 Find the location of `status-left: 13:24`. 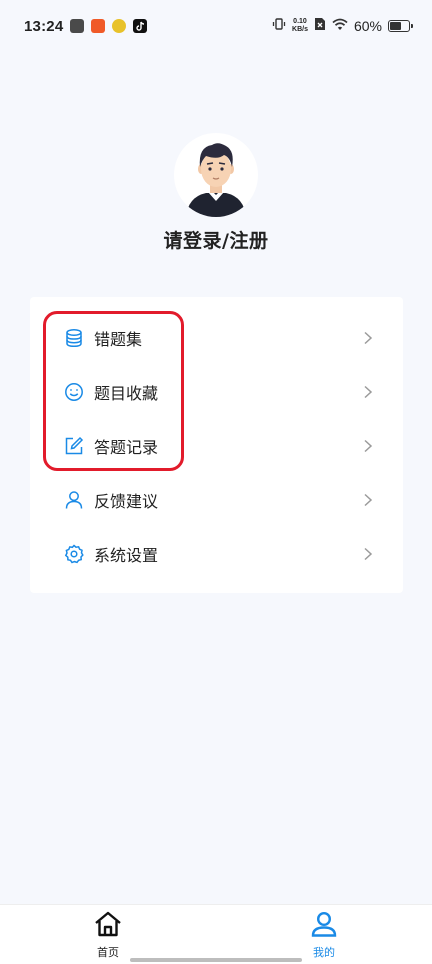

status-left: 13:24 is located at coordinates (86, 26).